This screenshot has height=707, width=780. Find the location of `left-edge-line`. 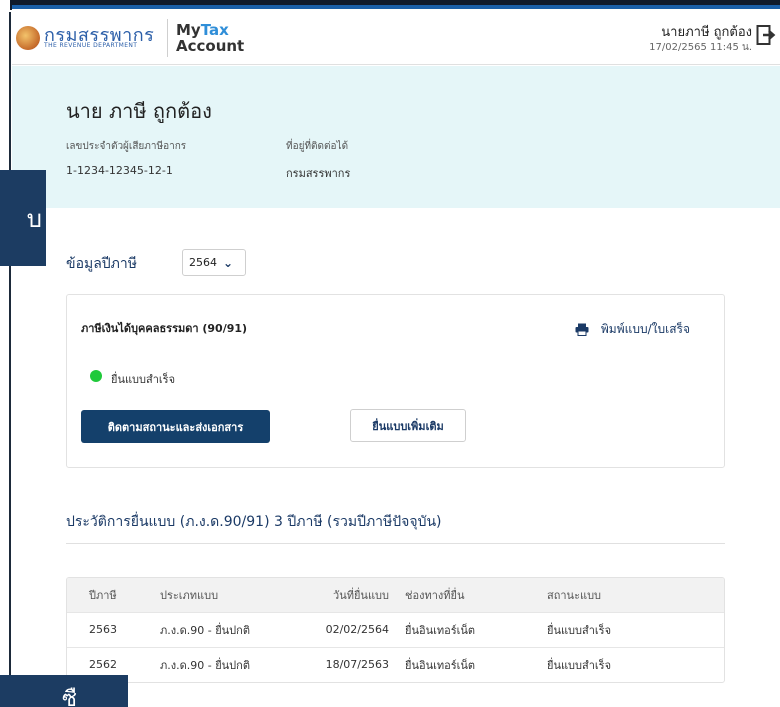

left-edge-line is located at coordinates (10, 359).